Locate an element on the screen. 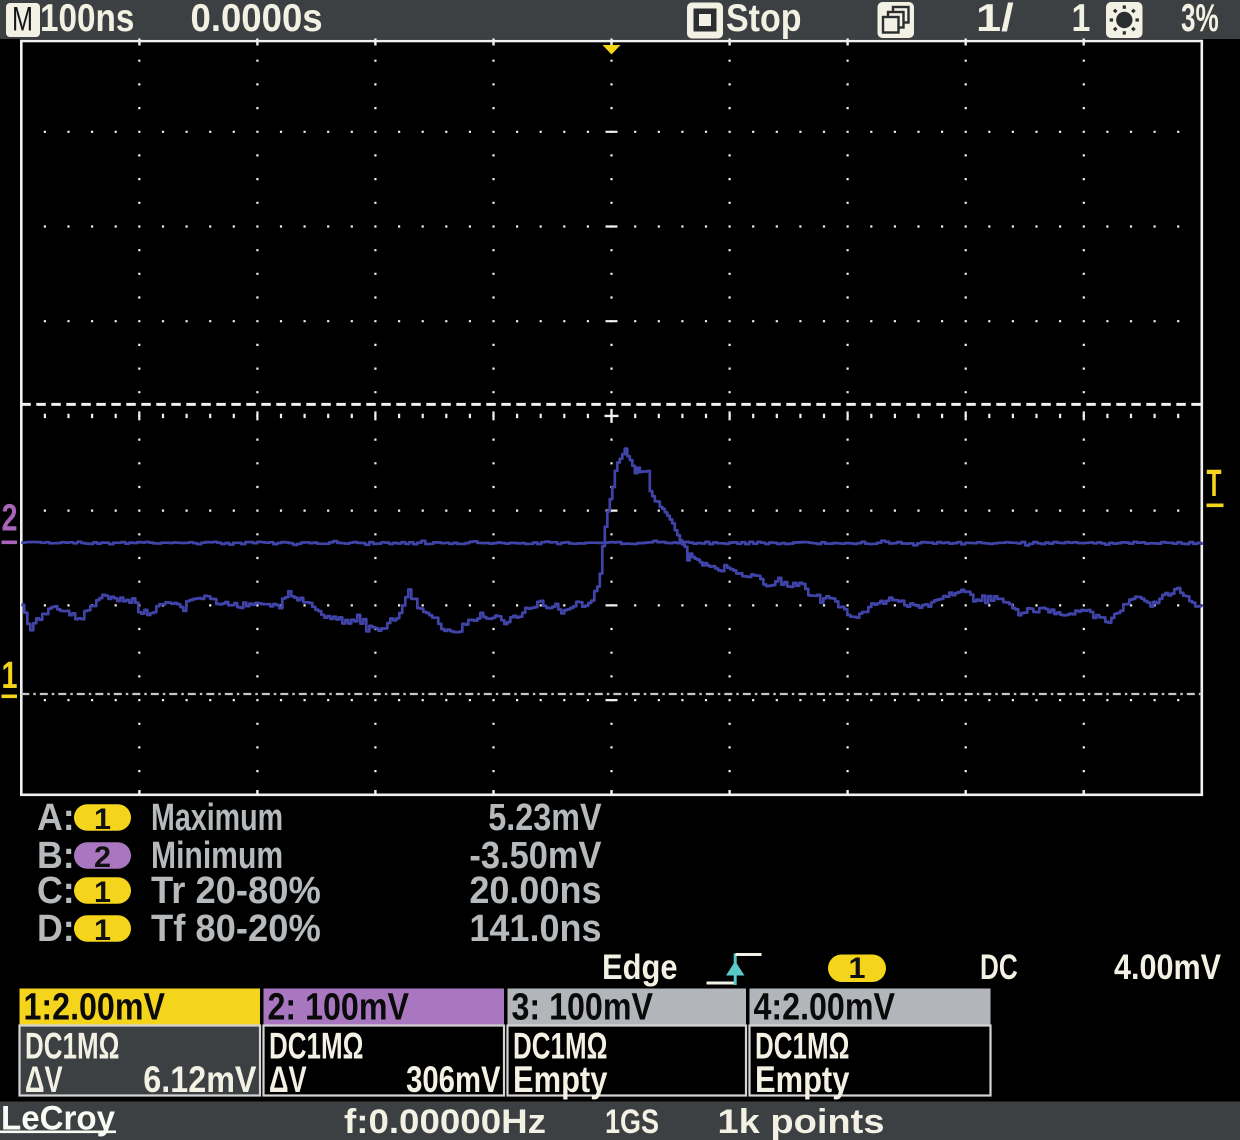  svg-text: 3% is located at coordinates (1200, 20).